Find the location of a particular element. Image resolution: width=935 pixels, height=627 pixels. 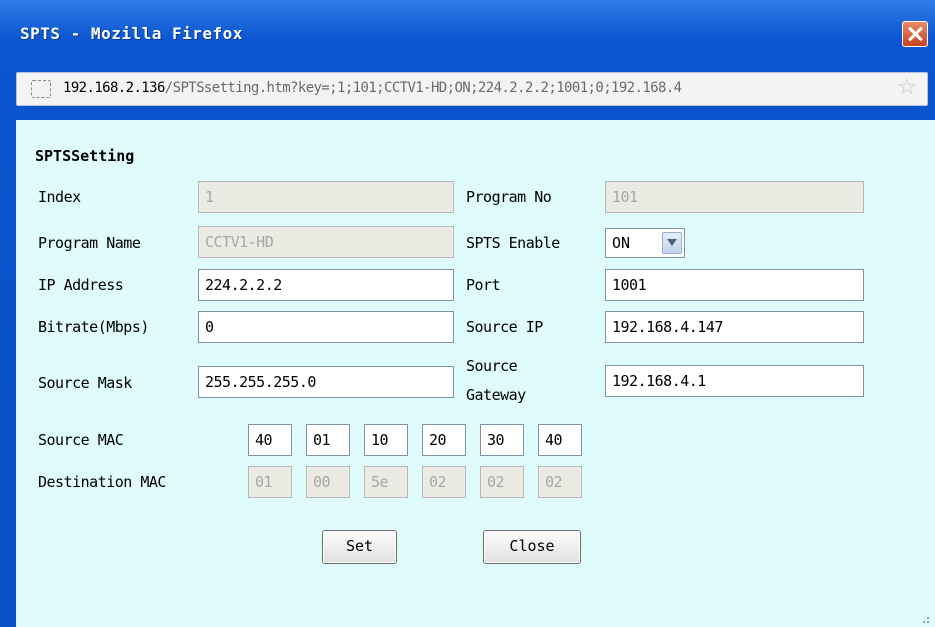

resize-grip is located at coordinates (924, 618).